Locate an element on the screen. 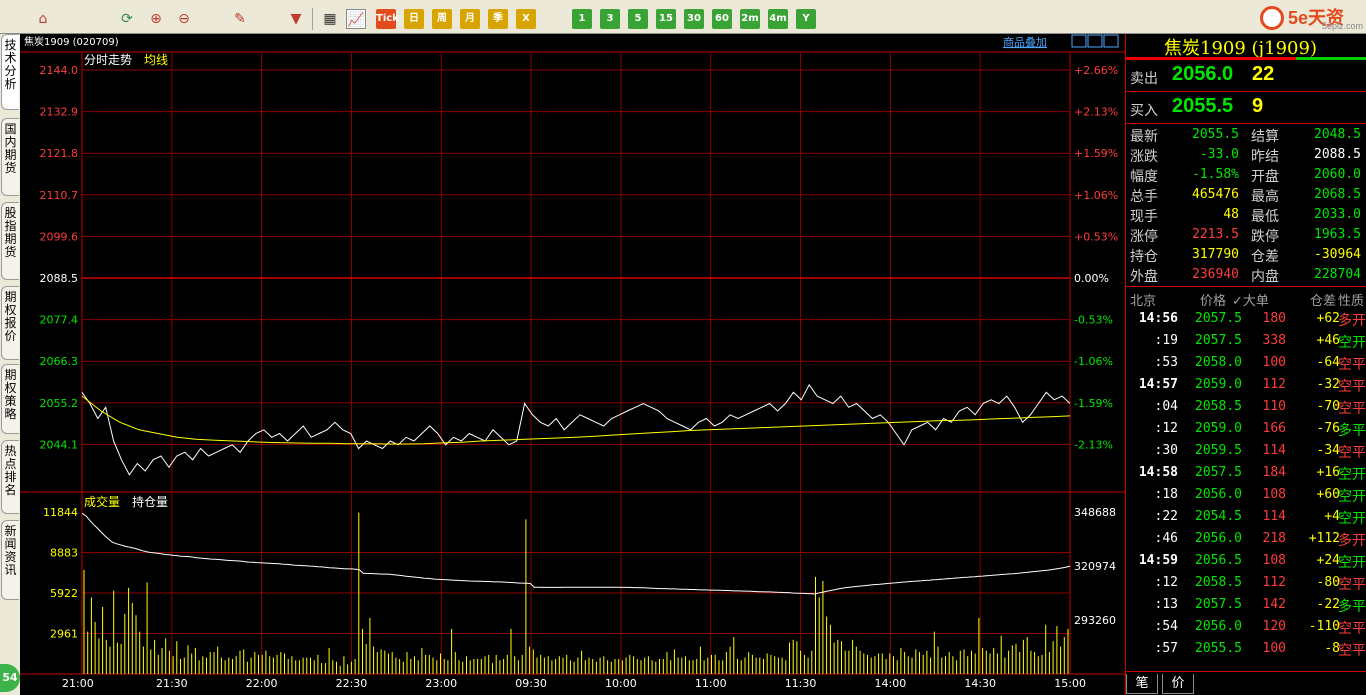 This screenshot has width=1366, height=695. tick-row: :57 2055.5 100 -8 空平 is located at coordinates (1246, 649).